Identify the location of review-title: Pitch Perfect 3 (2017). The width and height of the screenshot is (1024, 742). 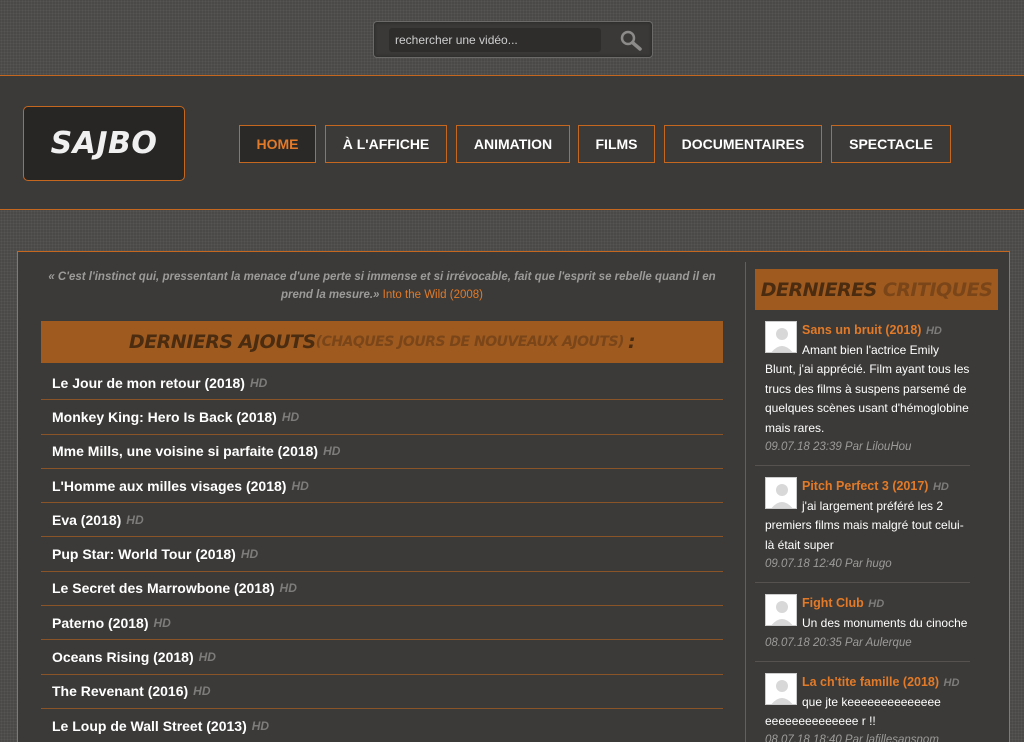
(865, 486).